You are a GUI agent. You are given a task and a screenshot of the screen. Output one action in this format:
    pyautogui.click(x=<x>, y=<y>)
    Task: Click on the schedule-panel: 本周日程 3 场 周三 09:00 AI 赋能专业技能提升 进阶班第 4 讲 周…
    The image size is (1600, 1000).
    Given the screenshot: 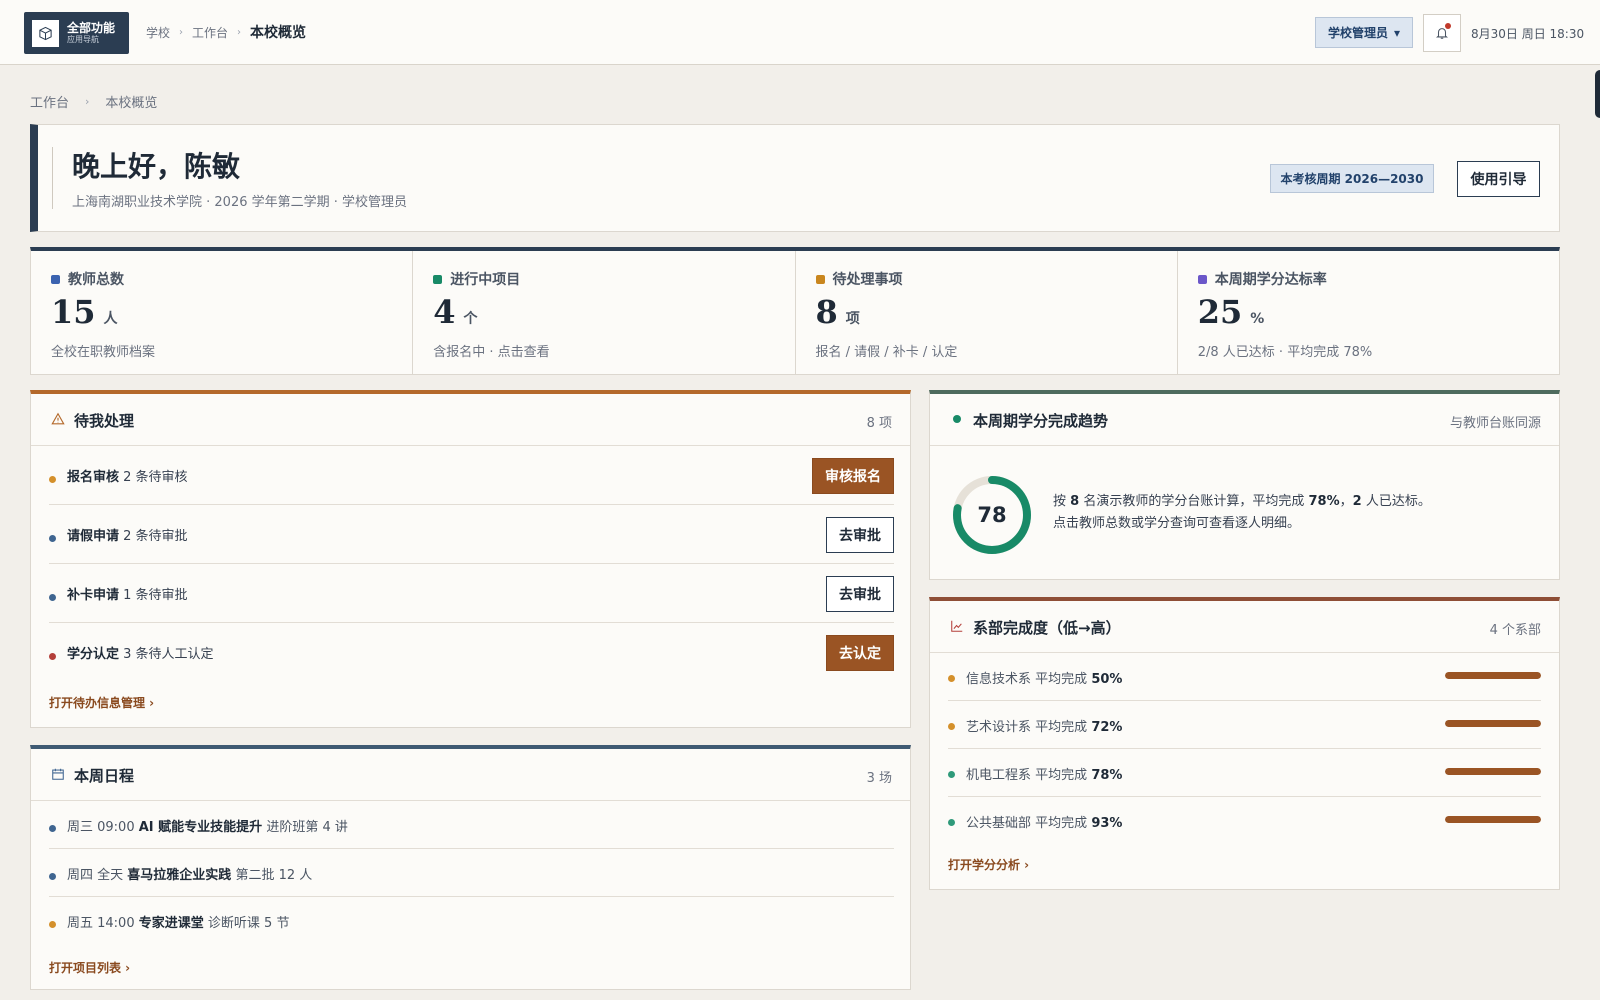 What is the action you would take?
    pyautogui.click(x=470, y=867)
    